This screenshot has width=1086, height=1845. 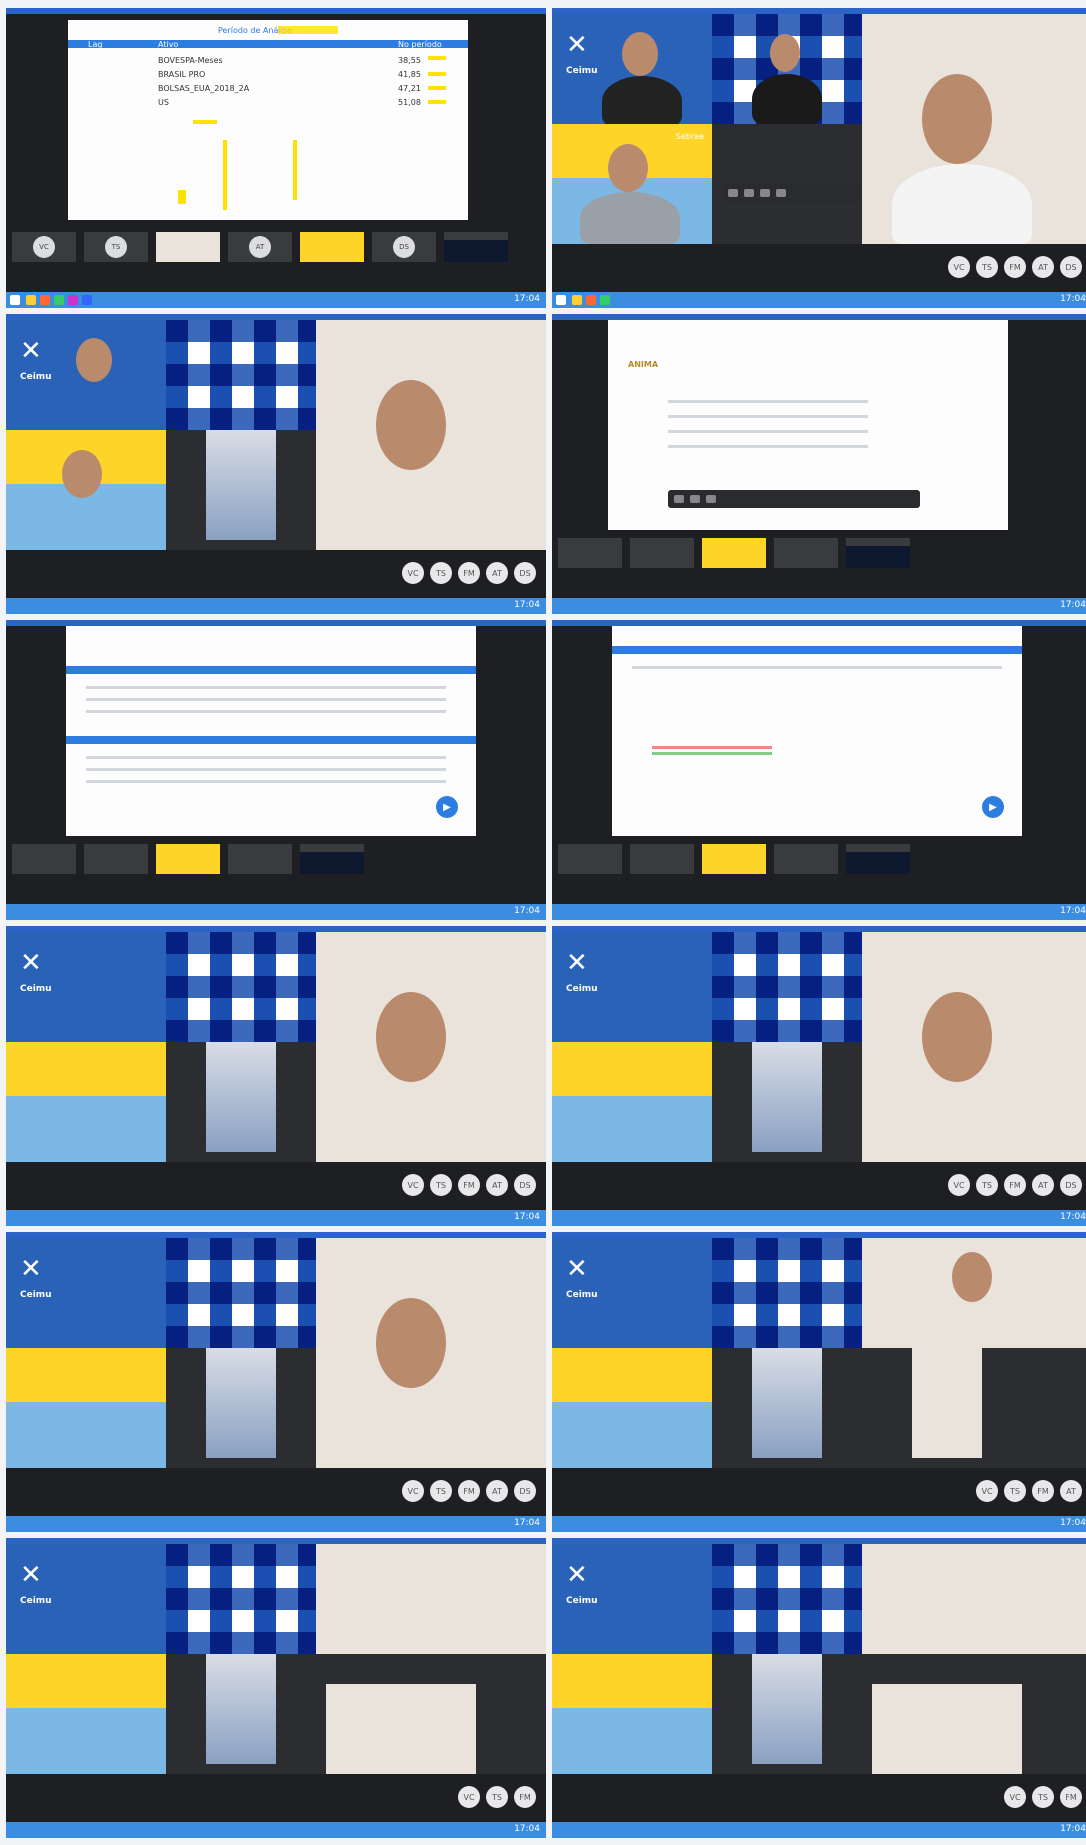 I want to click on meeting-frame-screenshare-table: ▶ 17:04, so click(x=276, y=770).